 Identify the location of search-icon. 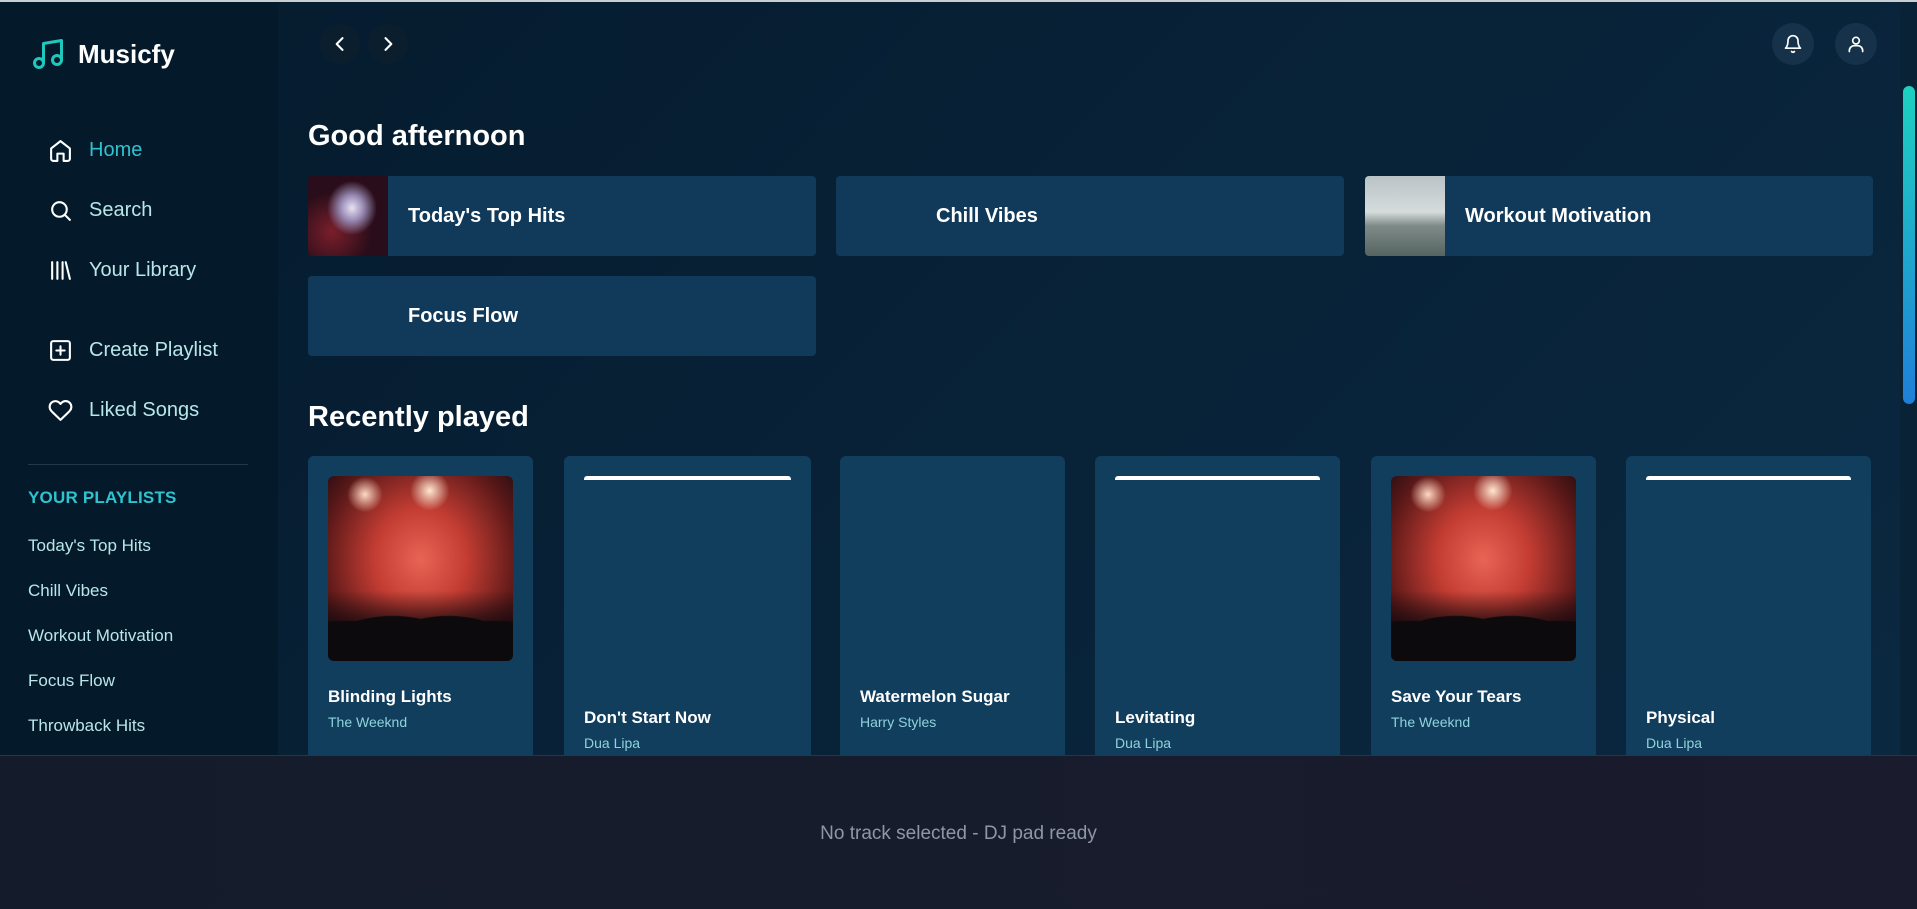
(61, 210).